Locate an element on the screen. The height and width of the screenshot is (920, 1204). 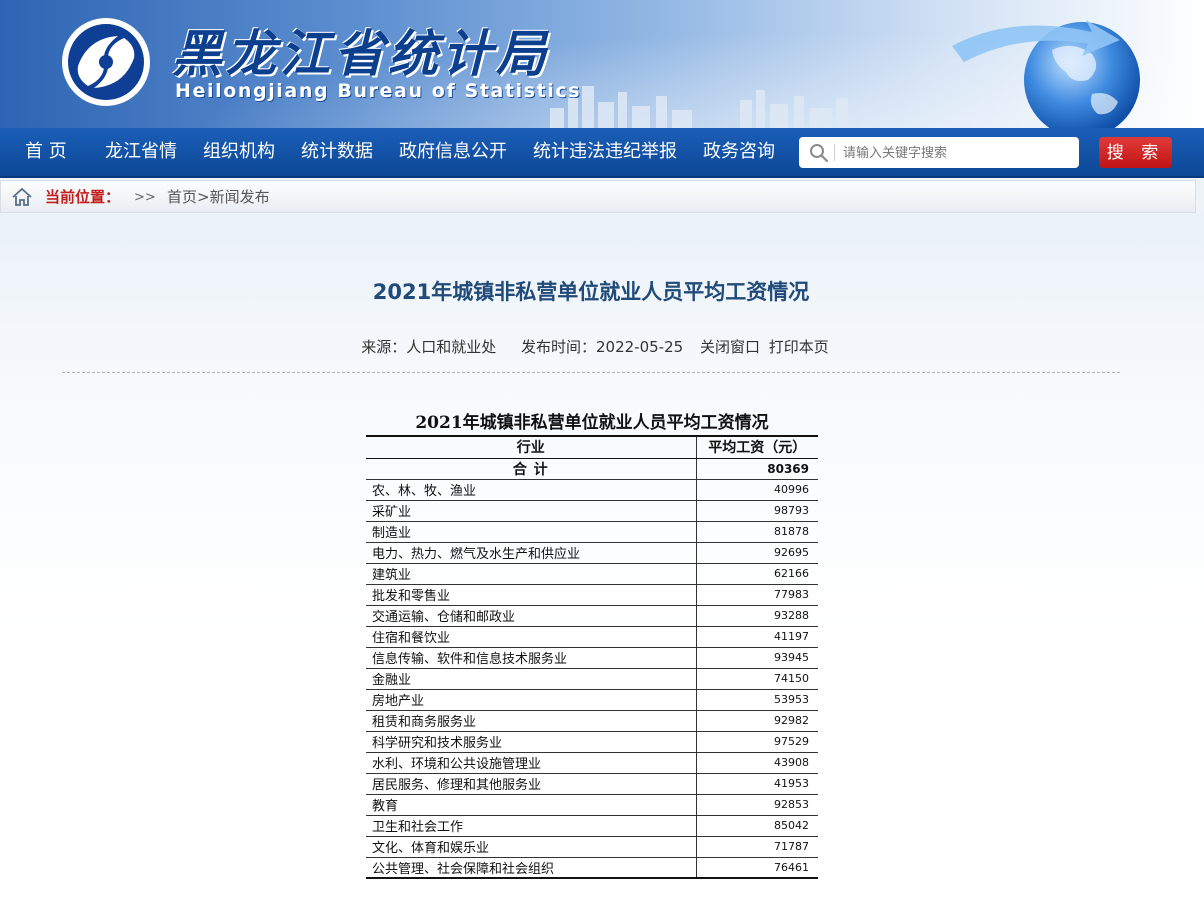
site-title-english: Heilongjiang Bureau of Statistics is located at coordinates (378, 91).